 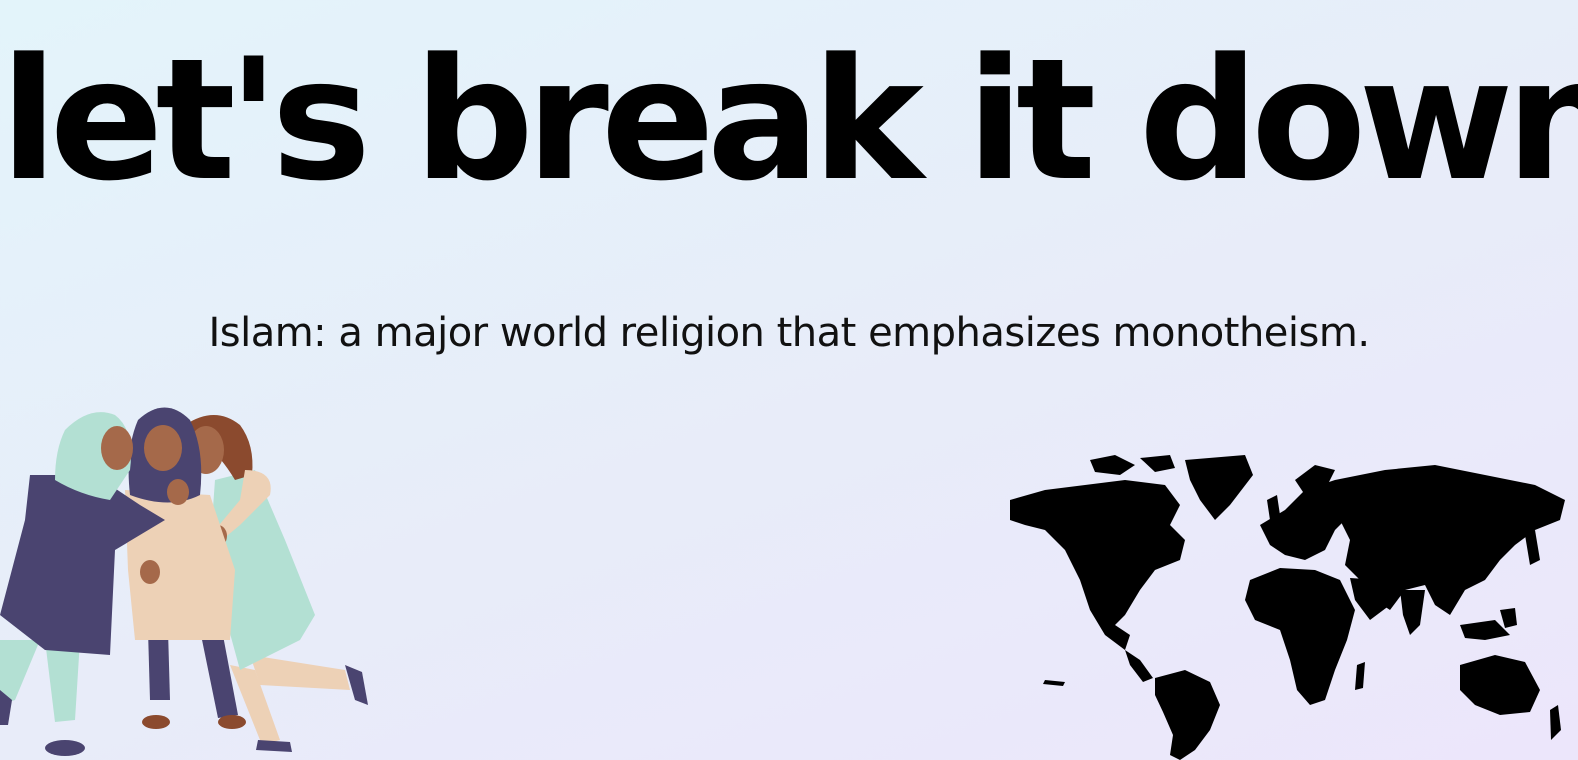 I want to click on world-map-silhouette, so click(x=1287, y=607).